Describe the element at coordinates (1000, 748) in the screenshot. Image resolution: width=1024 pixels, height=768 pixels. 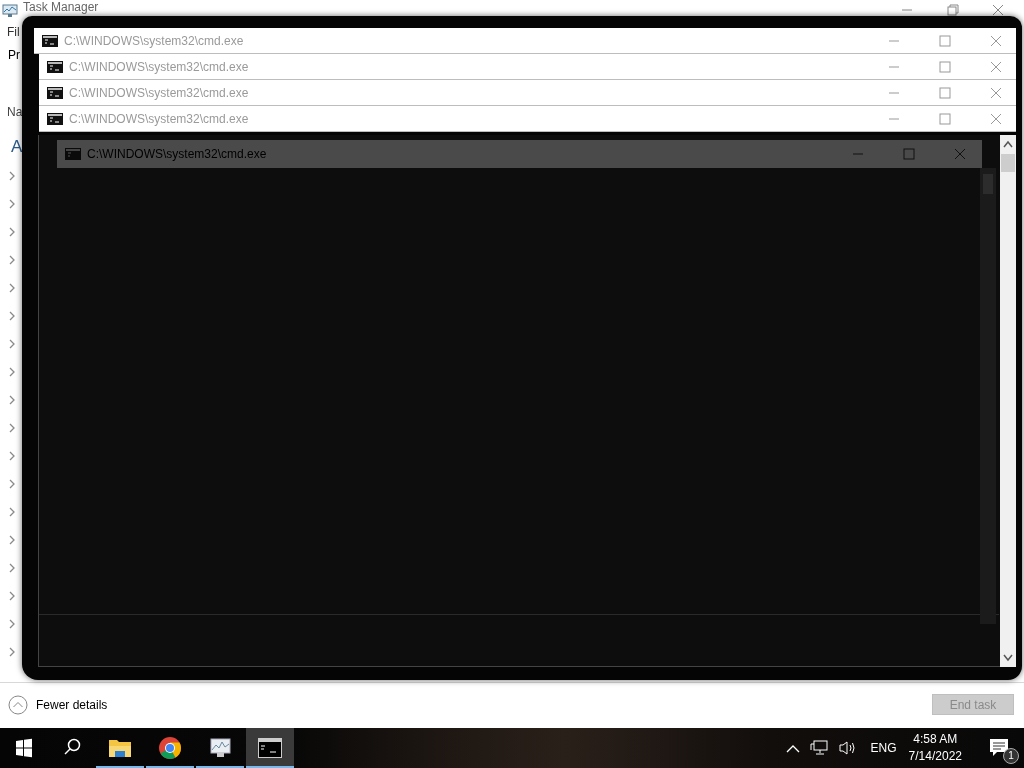
I see `notification-icon` at that location.